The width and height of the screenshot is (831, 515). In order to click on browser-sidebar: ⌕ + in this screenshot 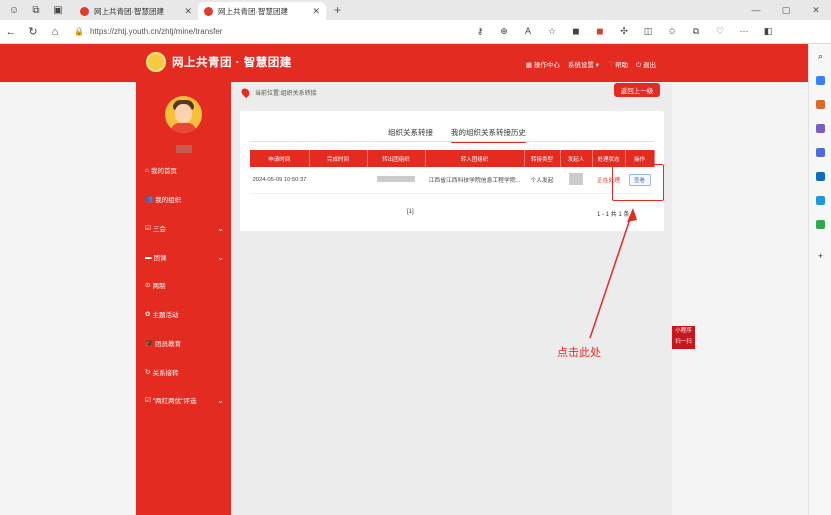, I will do `click(819, 279)`.